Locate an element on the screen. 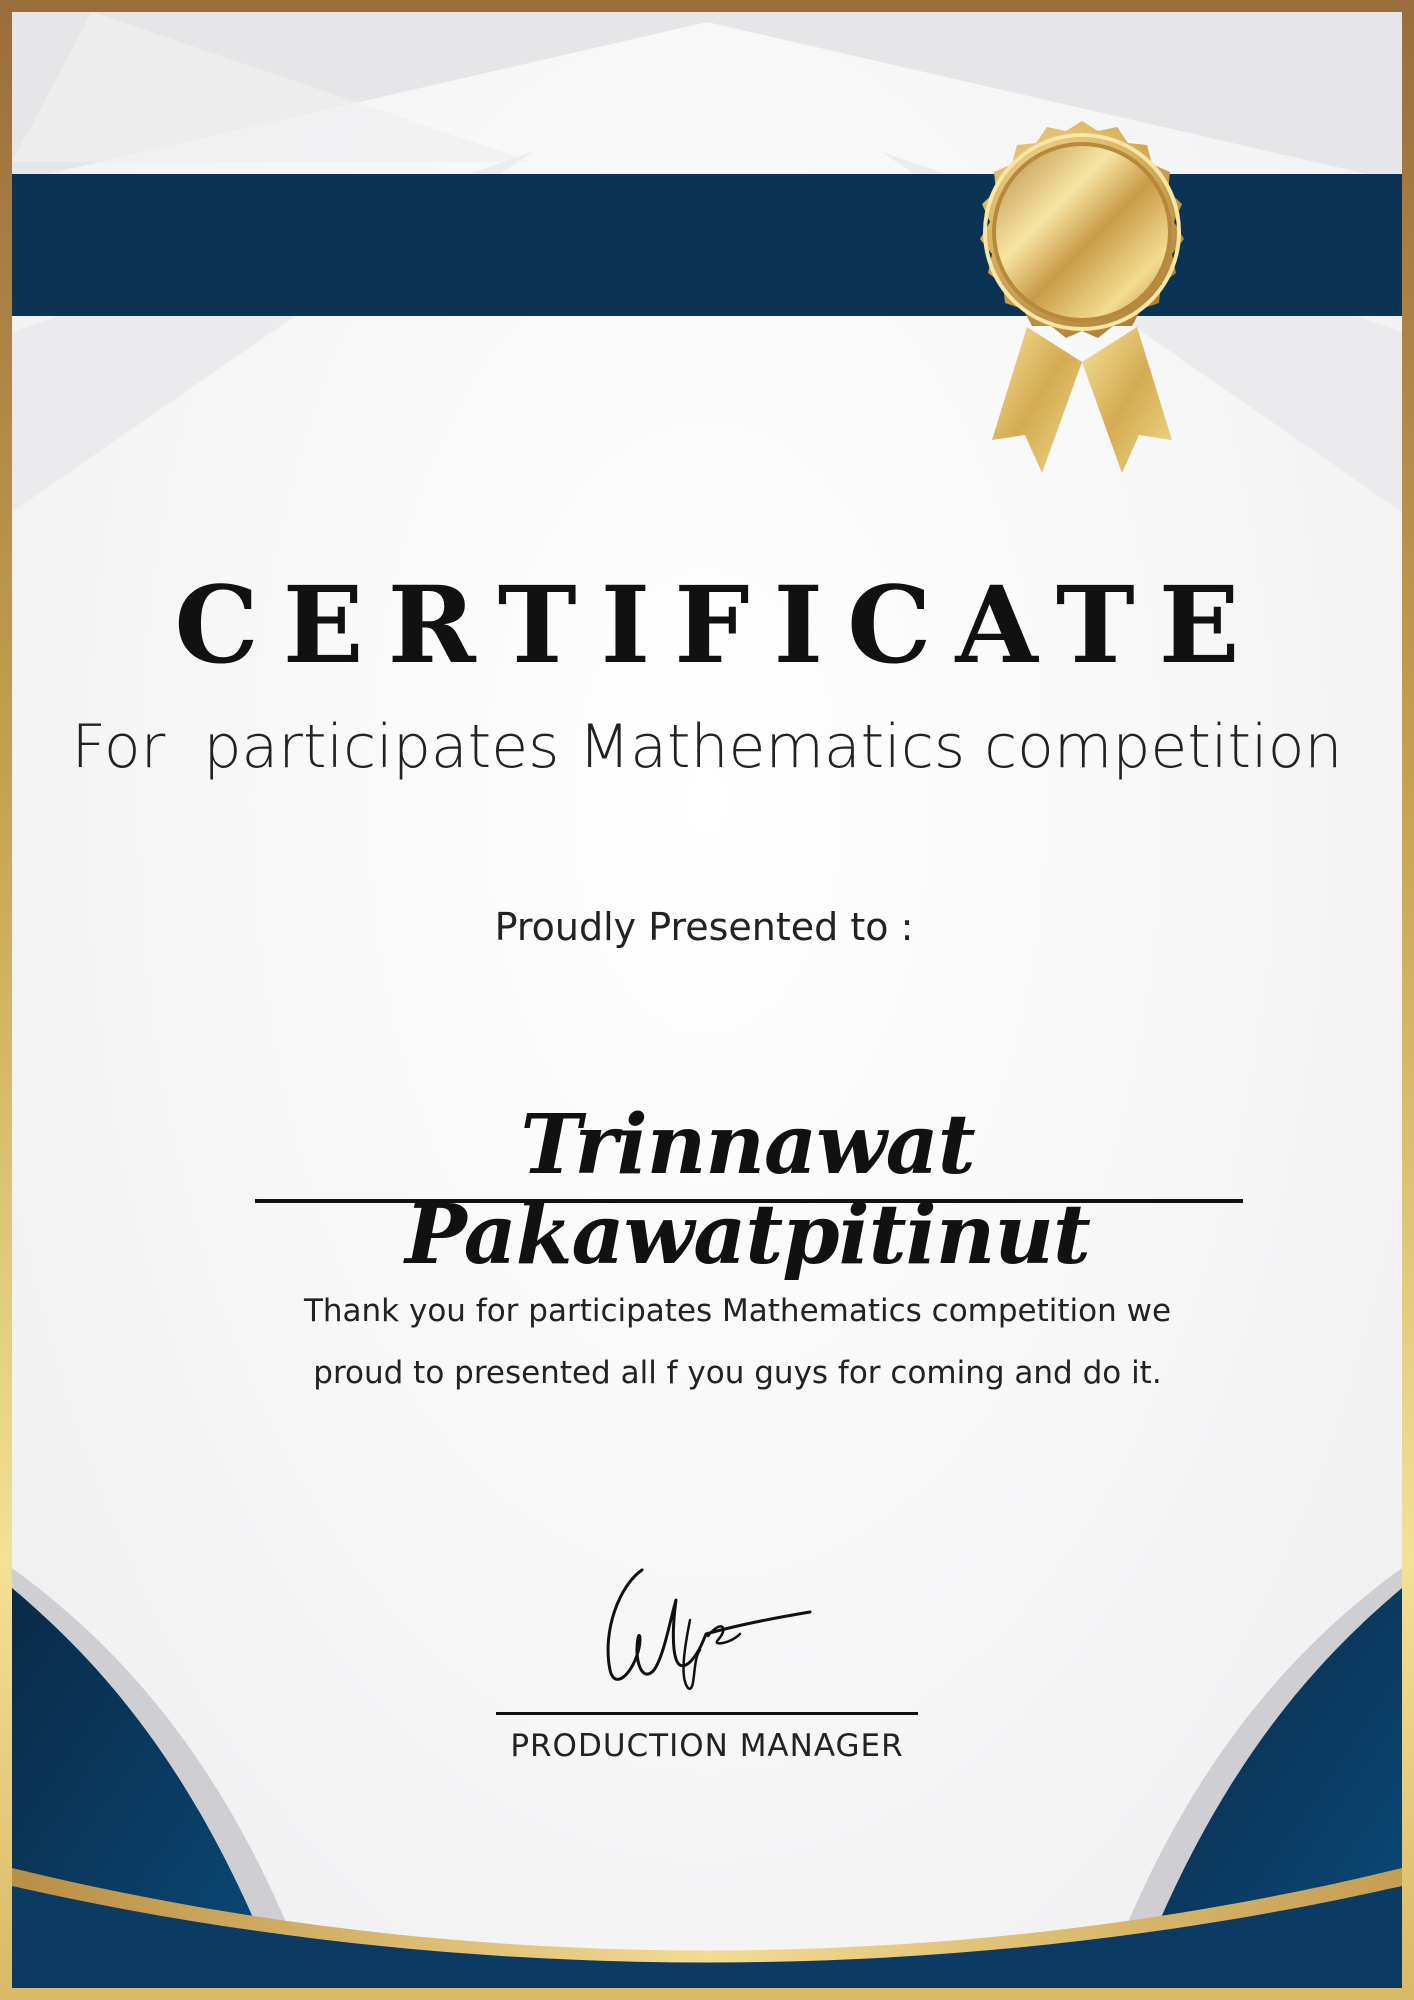  recipient-underline is located at coordinates (749, 1201).